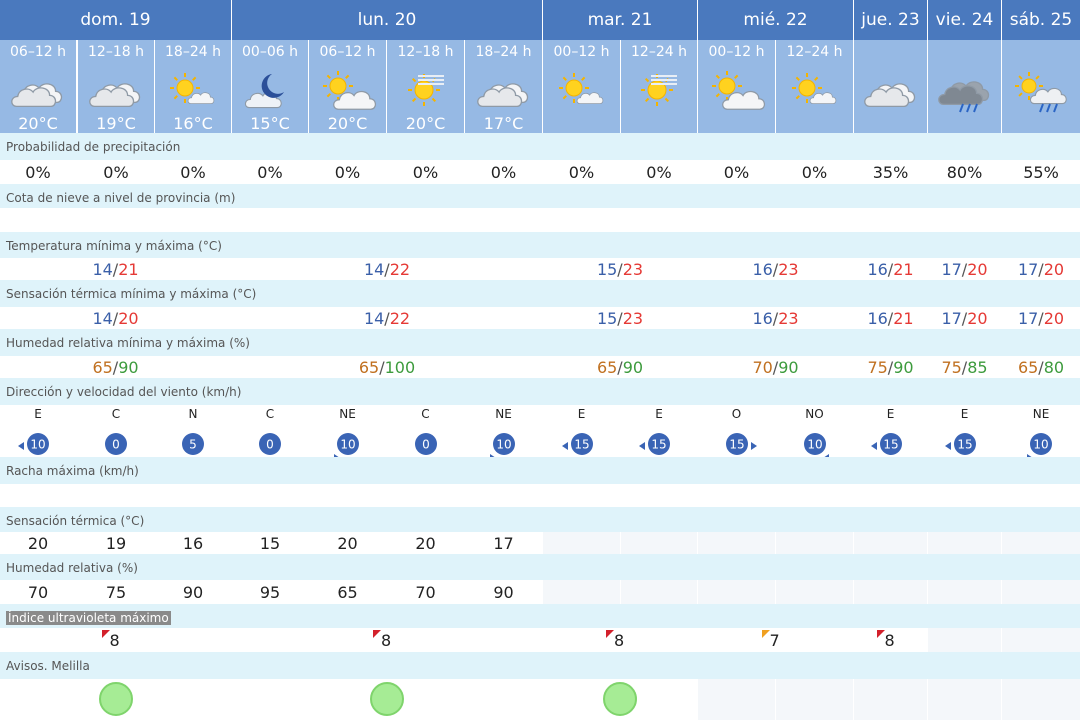 The height and width of the screenshot is (720, 1080). What do you see at coordinates (128, 343) in the screenshot?
I see `humidity-range-label: Humedad relativa mínima y máxima (%)` at bounding box center [128, 343].